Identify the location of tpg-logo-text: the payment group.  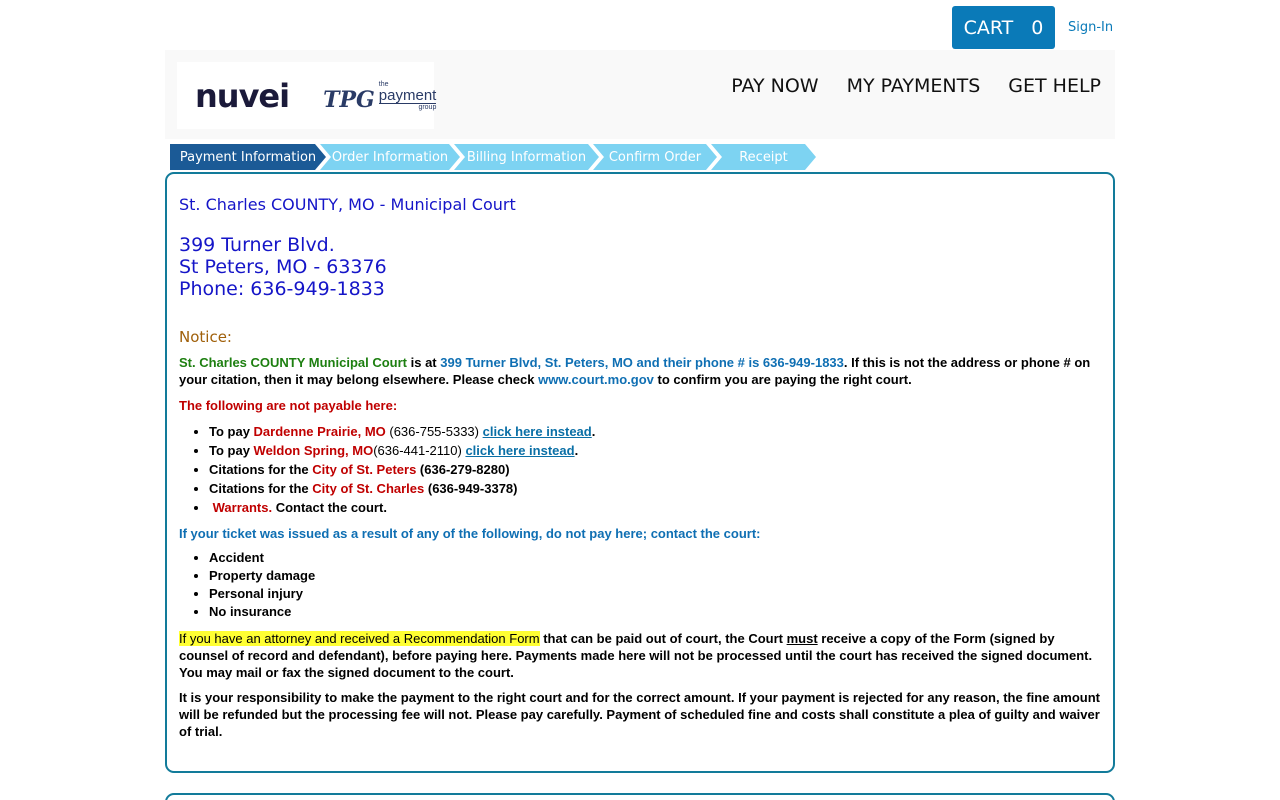
(407, 96).